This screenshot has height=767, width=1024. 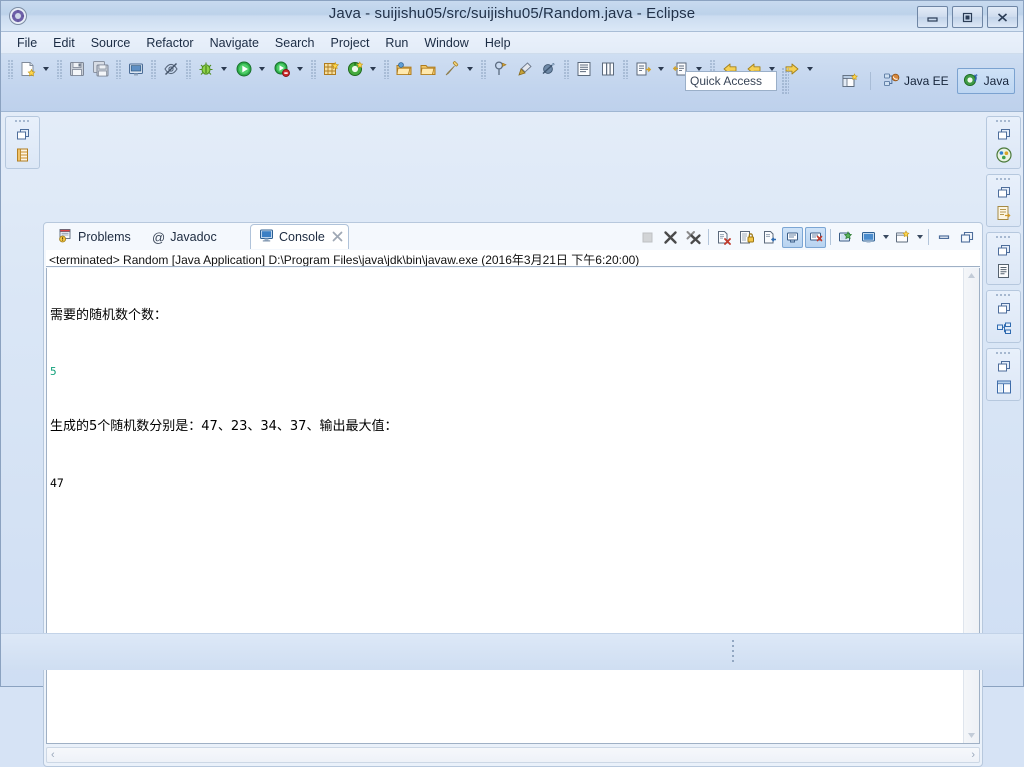 I want to click on perspective-java: Java, so click(x=985, y=81).